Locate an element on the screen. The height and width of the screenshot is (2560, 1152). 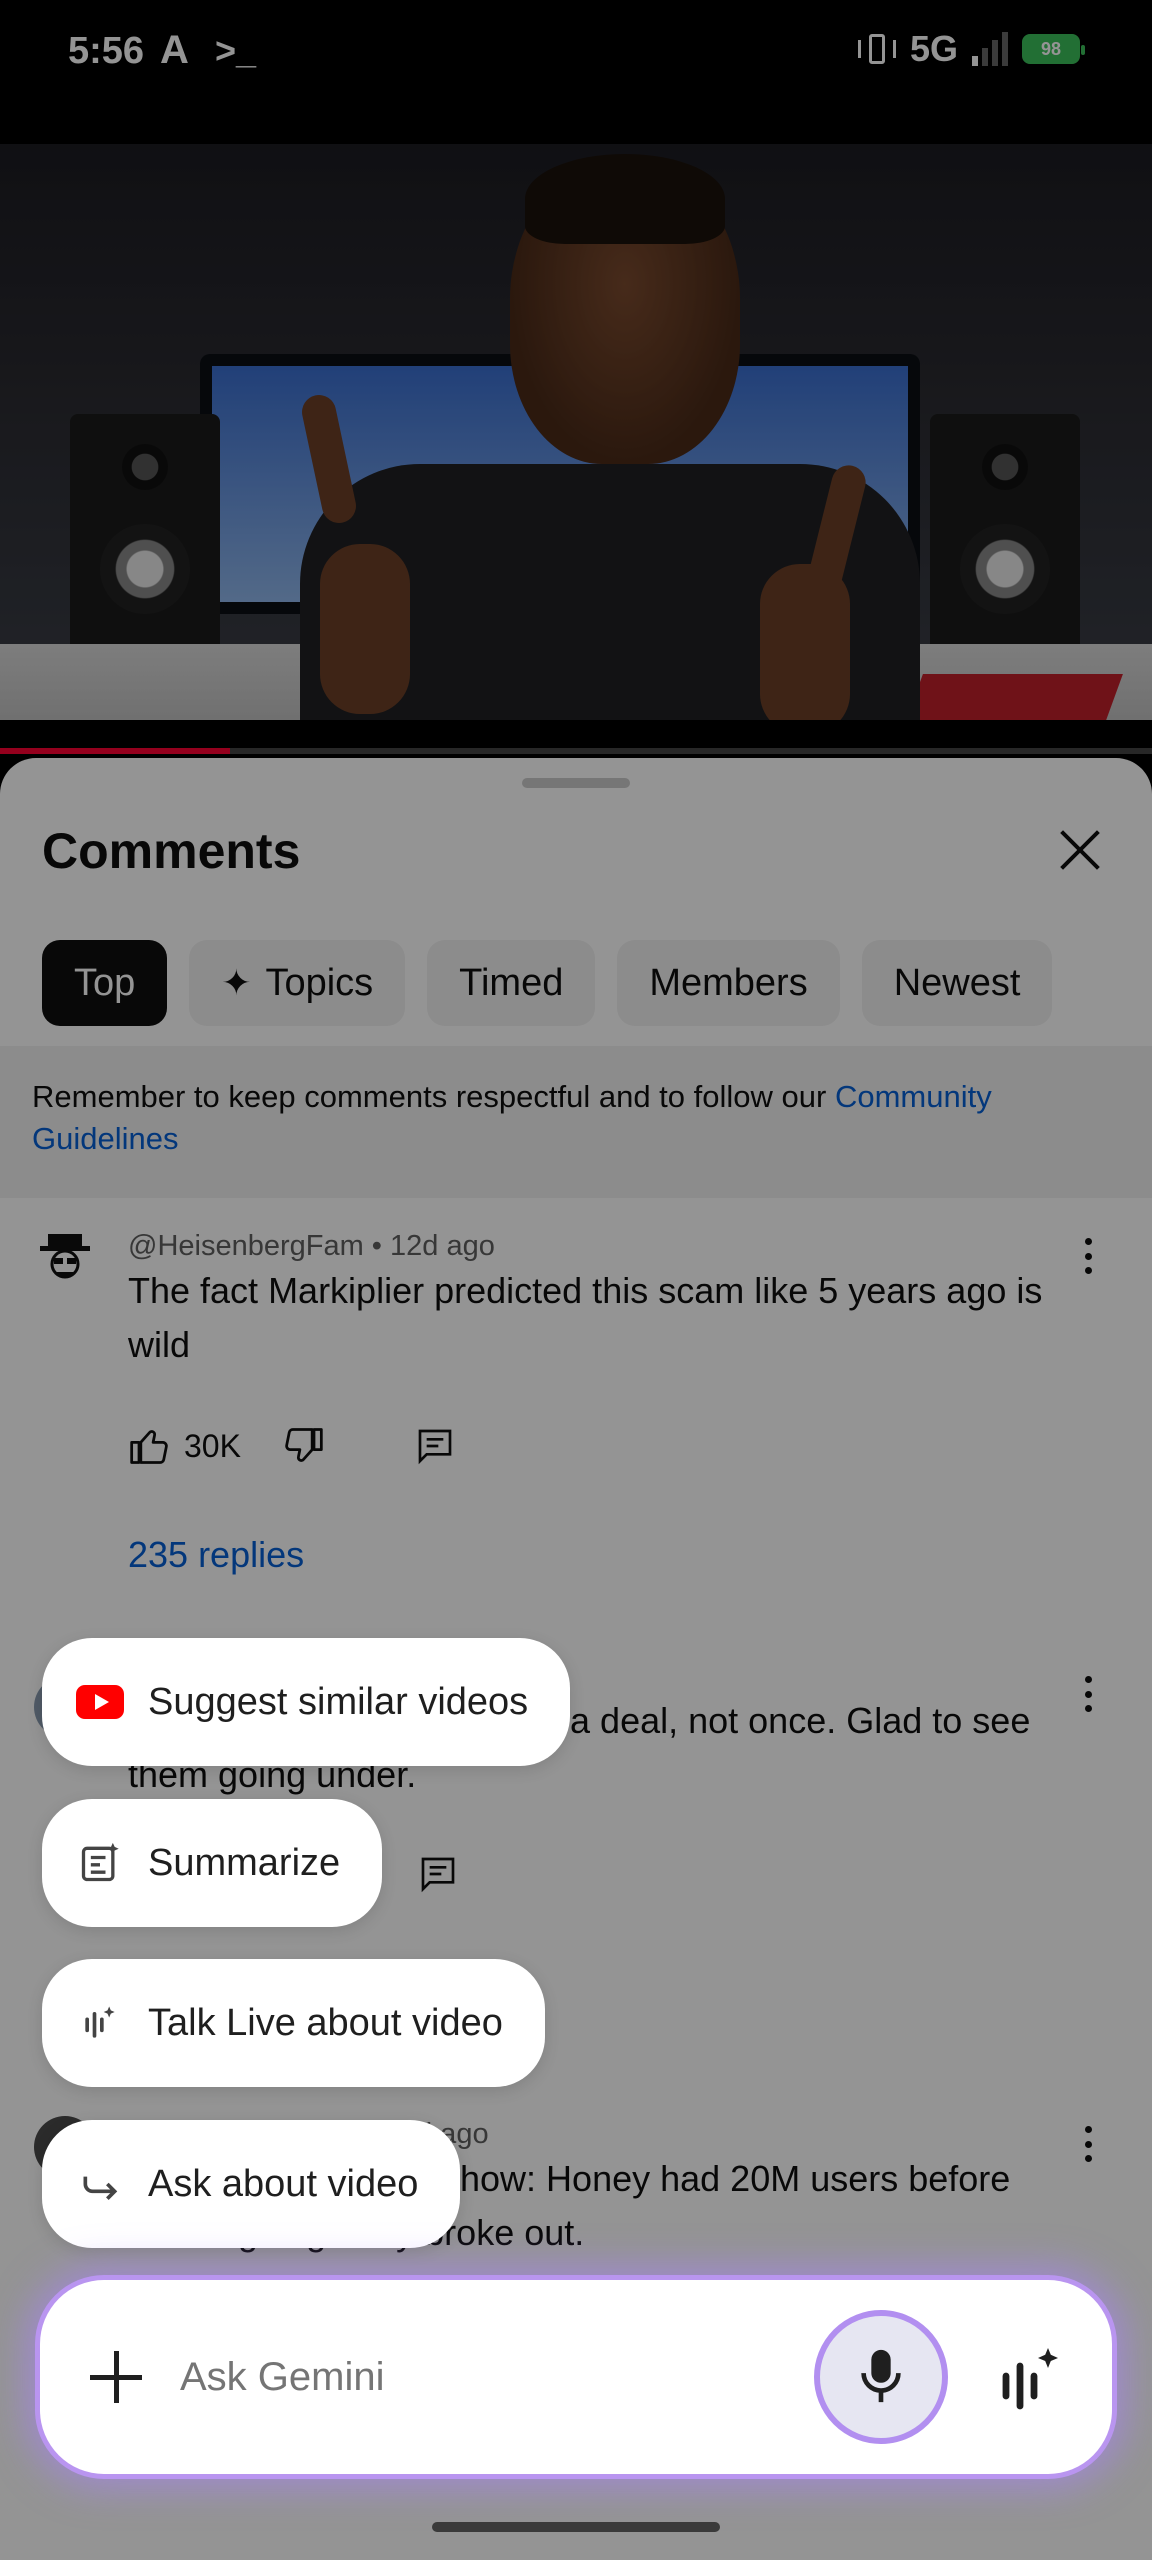
add-icon is located at coordinates (116, 2377).